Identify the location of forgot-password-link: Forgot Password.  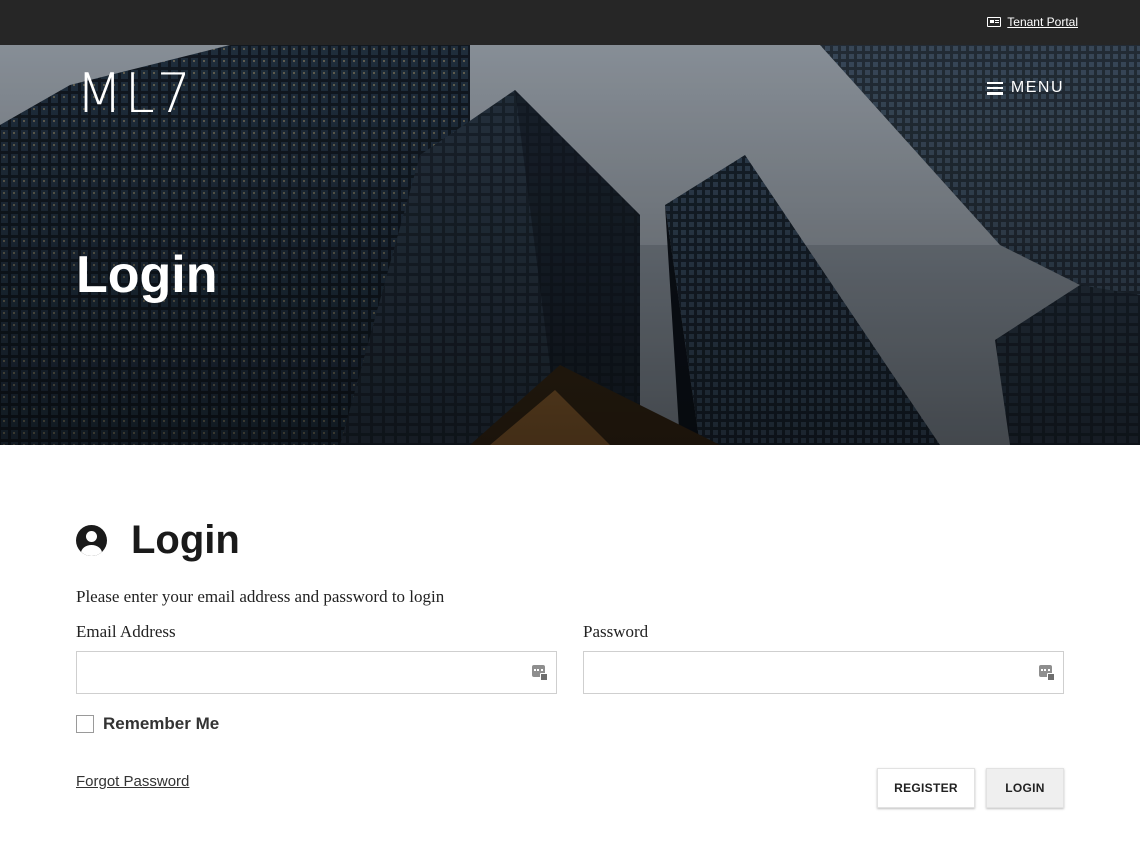
(132, 781).